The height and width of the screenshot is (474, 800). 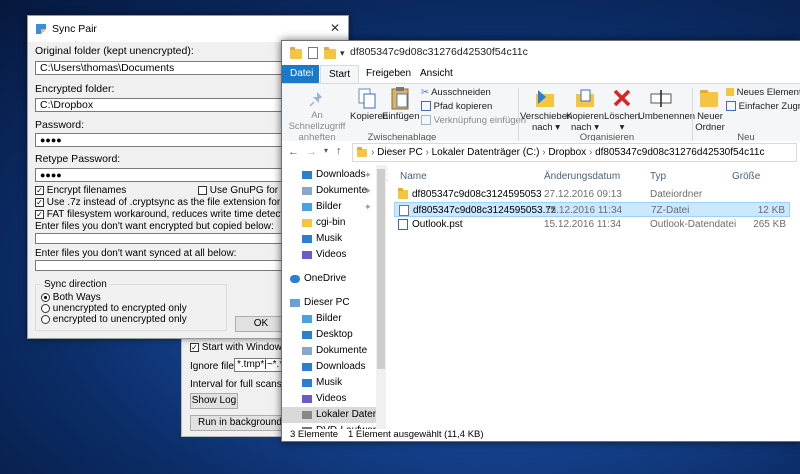 I want to click on new-folder-button: Neuer Ordner, so click(x=710, y=122).